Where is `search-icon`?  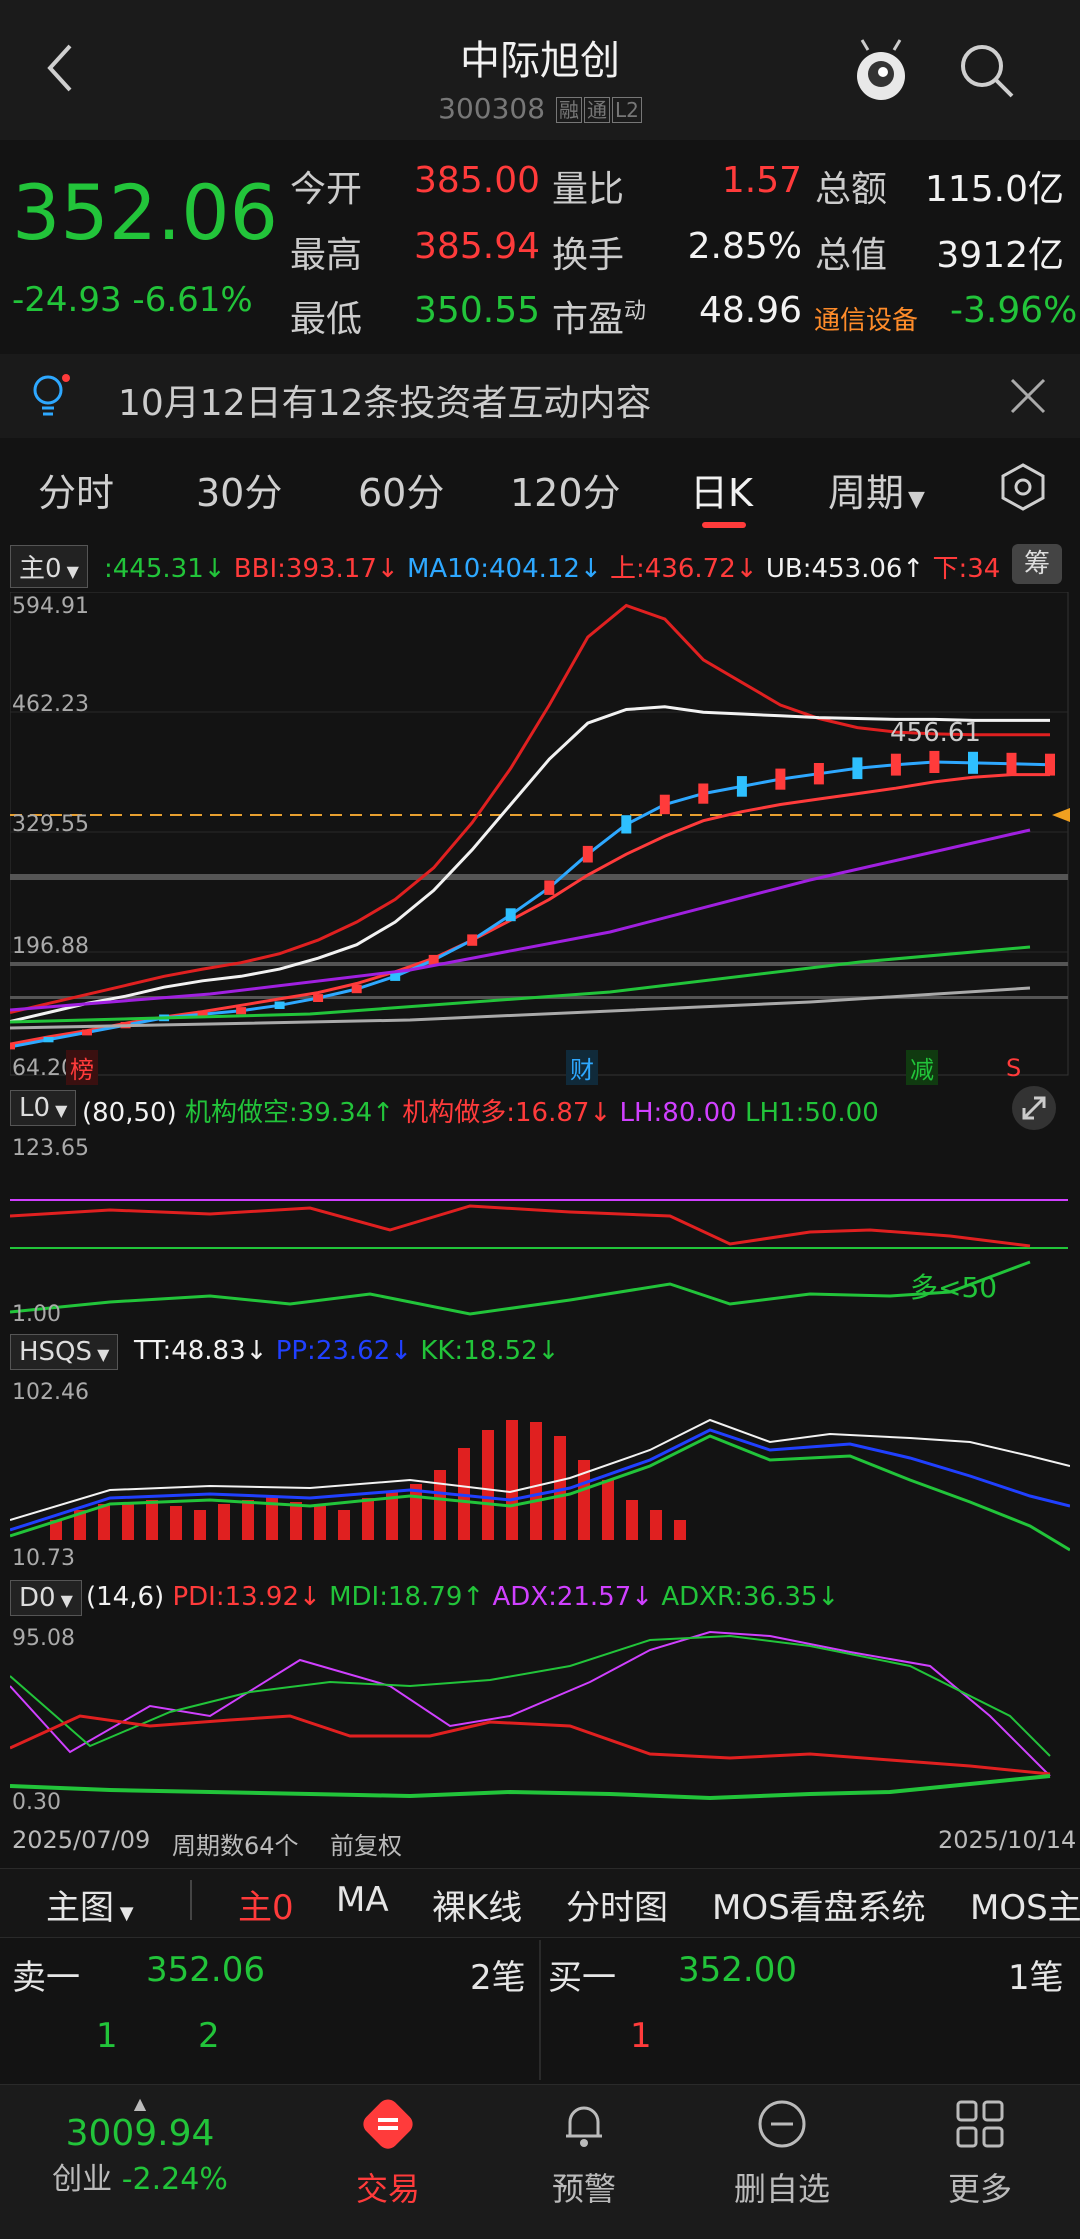
search-icon is located at coordinates (986, 70).